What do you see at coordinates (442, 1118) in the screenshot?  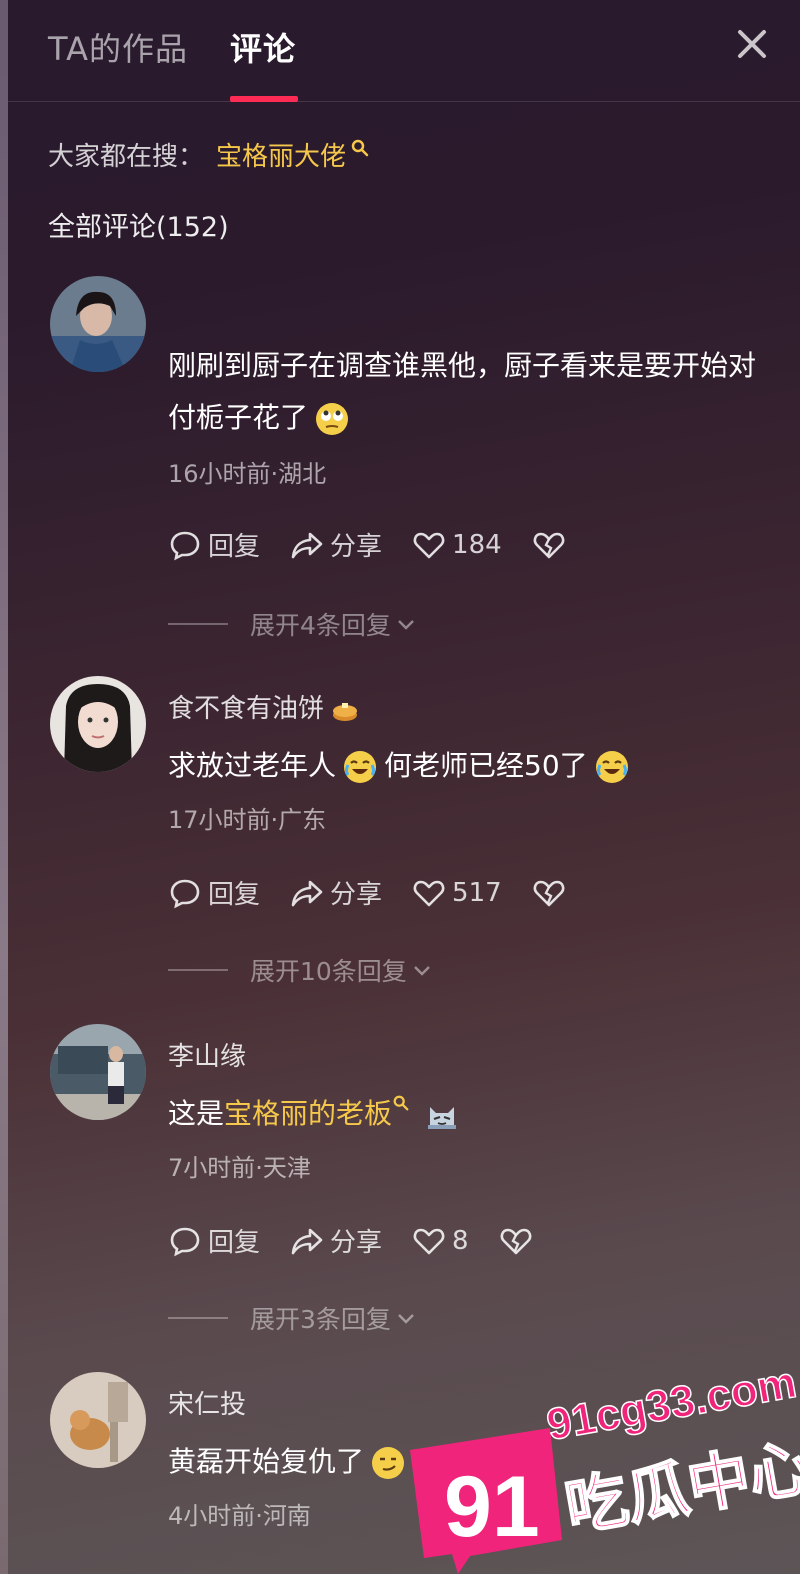 I see `cat-emoji-icon` at bounding box center [442, 1118].